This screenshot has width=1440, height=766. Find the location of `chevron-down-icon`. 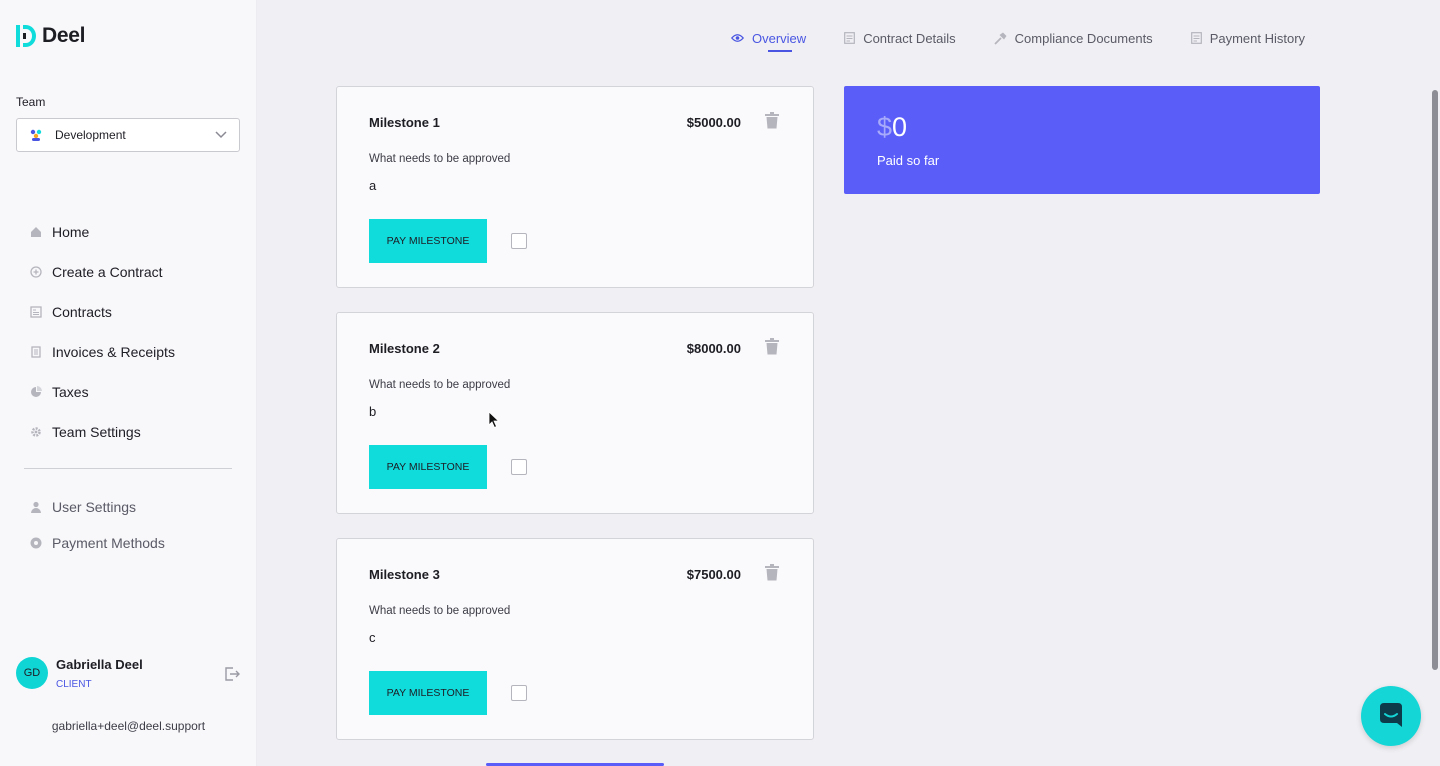

chevron-down-icon is located at coordinates (221, 135).